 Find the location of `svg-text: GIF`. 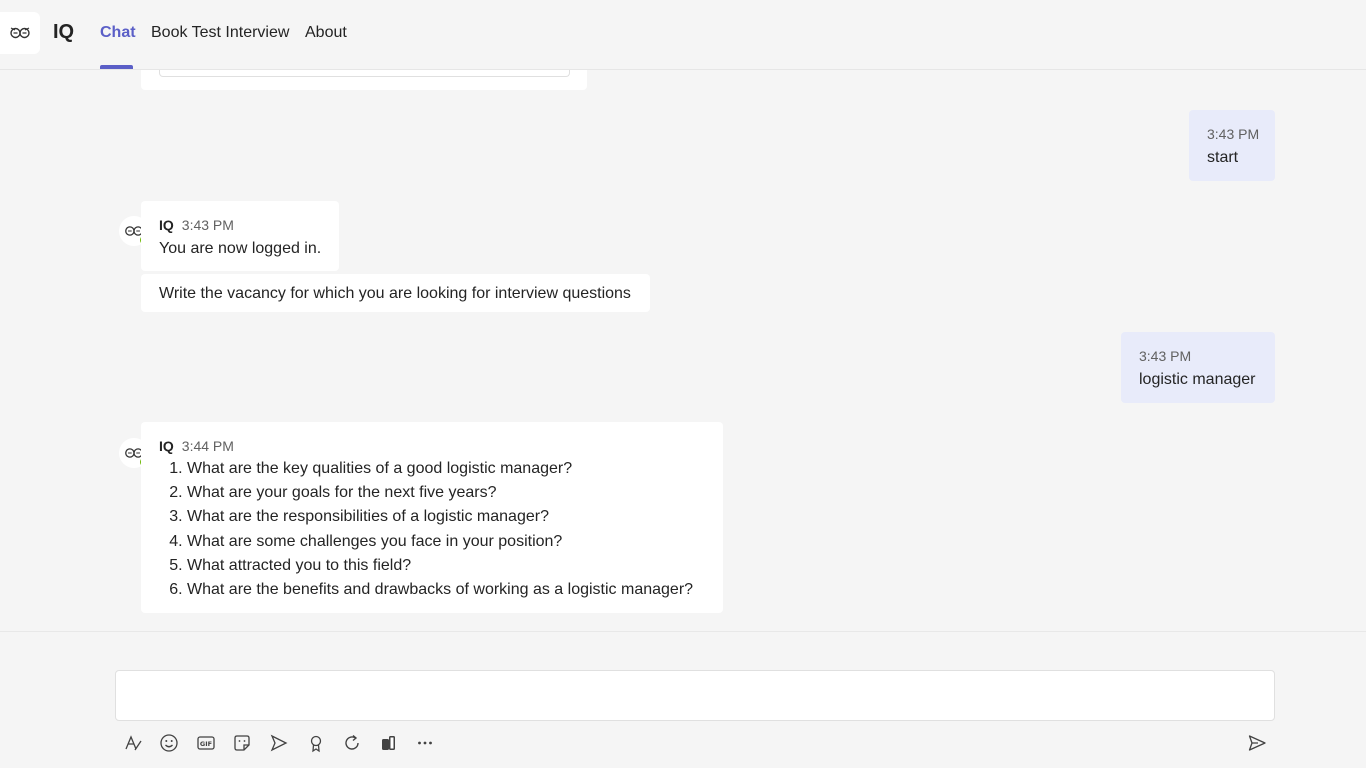

svg-text: GIF is located at coordinates (206, 744).